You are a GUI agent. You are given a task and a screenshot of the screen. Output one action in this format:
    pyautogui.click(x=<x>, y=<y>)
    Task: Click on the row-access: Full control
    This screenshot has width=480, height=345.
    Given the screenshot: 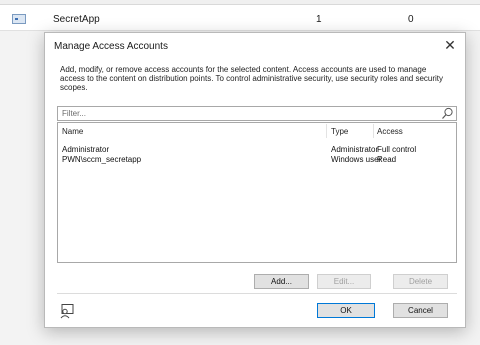 What is the action you would take?
    pyautogui.click(x=397, y=149)
    